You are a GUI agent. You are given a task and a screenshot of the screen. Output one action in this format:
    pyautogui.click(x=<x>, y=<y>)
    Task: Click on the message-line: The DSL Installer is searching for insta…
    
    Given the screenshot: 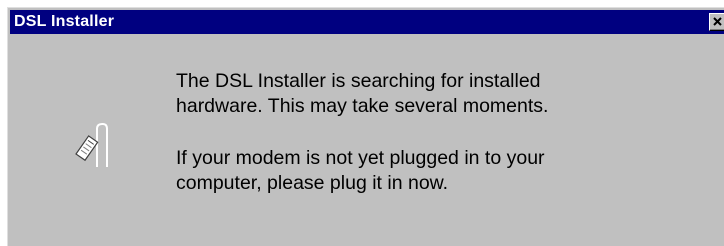 What is the action you would take?
    pyautogui.click(x=358, y=81)
    